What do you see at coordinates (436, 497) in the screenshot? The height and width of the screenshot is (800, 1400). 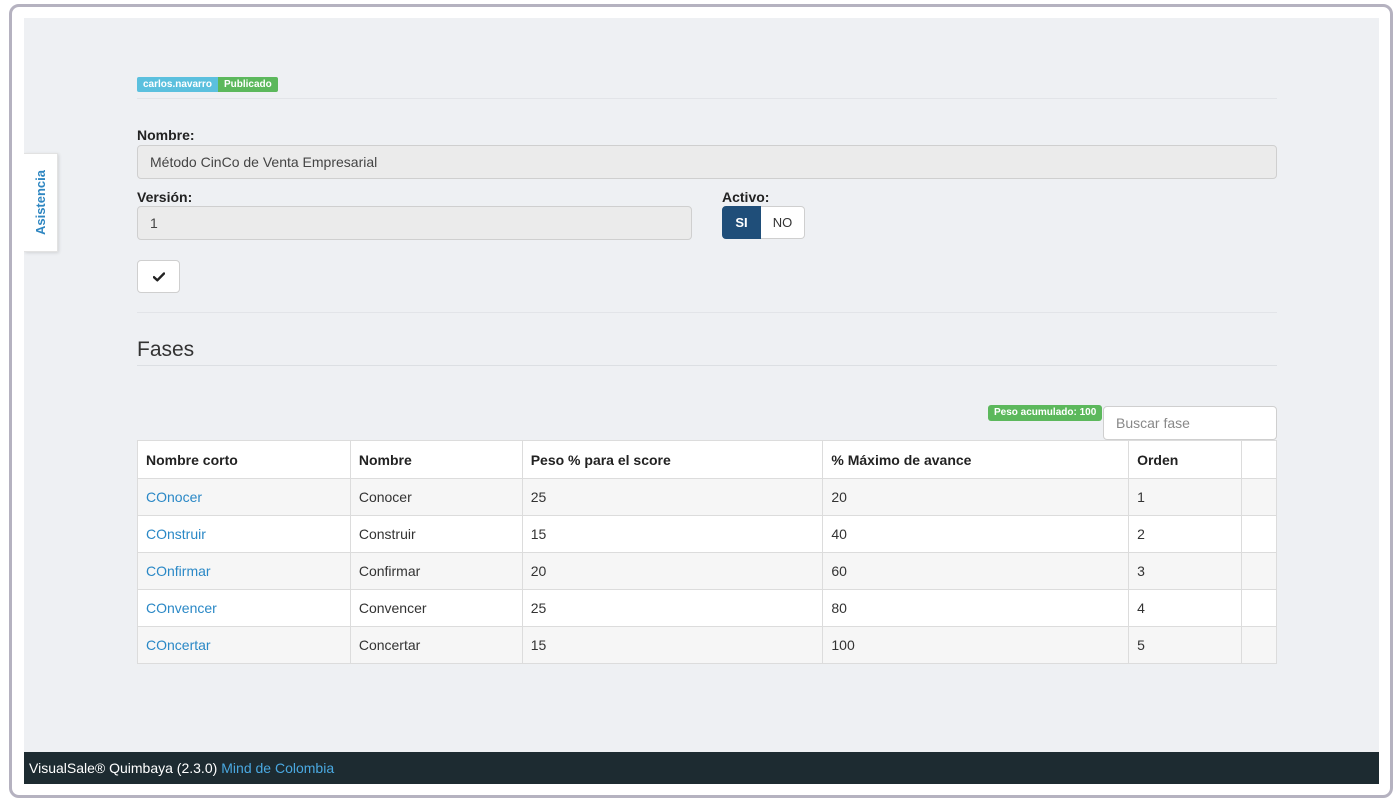 I see `cell-name: Conocer` at bounding box center [436, 497].